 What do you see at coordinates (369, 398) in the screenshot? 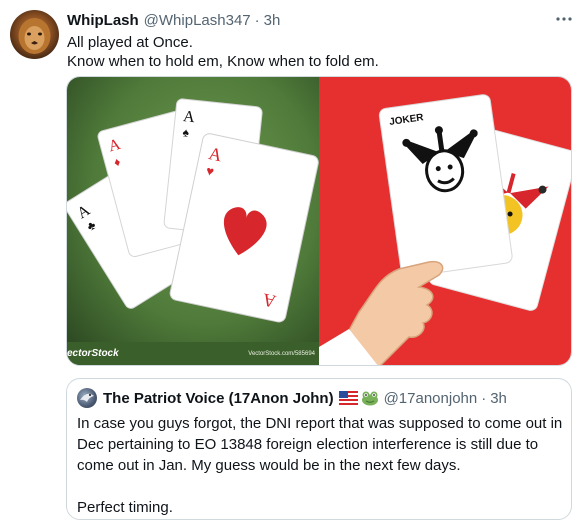
I see `frog-icon` at bounding box center [369, 398].